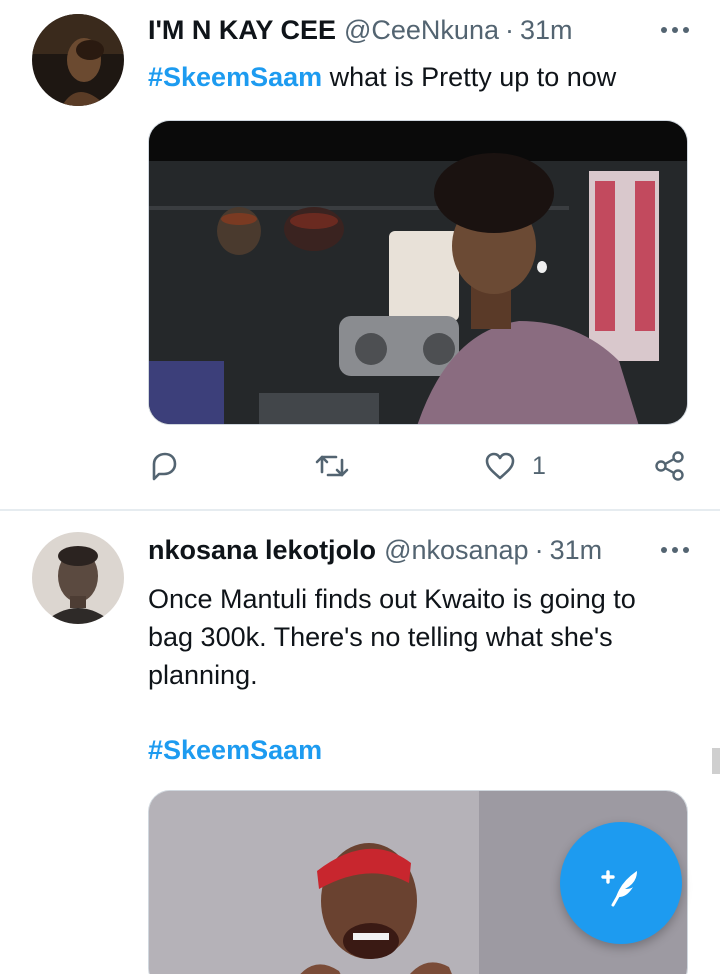 The image size is (720, 974). What do you see at coordinates (421, 30) in the screenshot?
I see `author-handle: @CeeNkuna` at bounding box center [421, 30].